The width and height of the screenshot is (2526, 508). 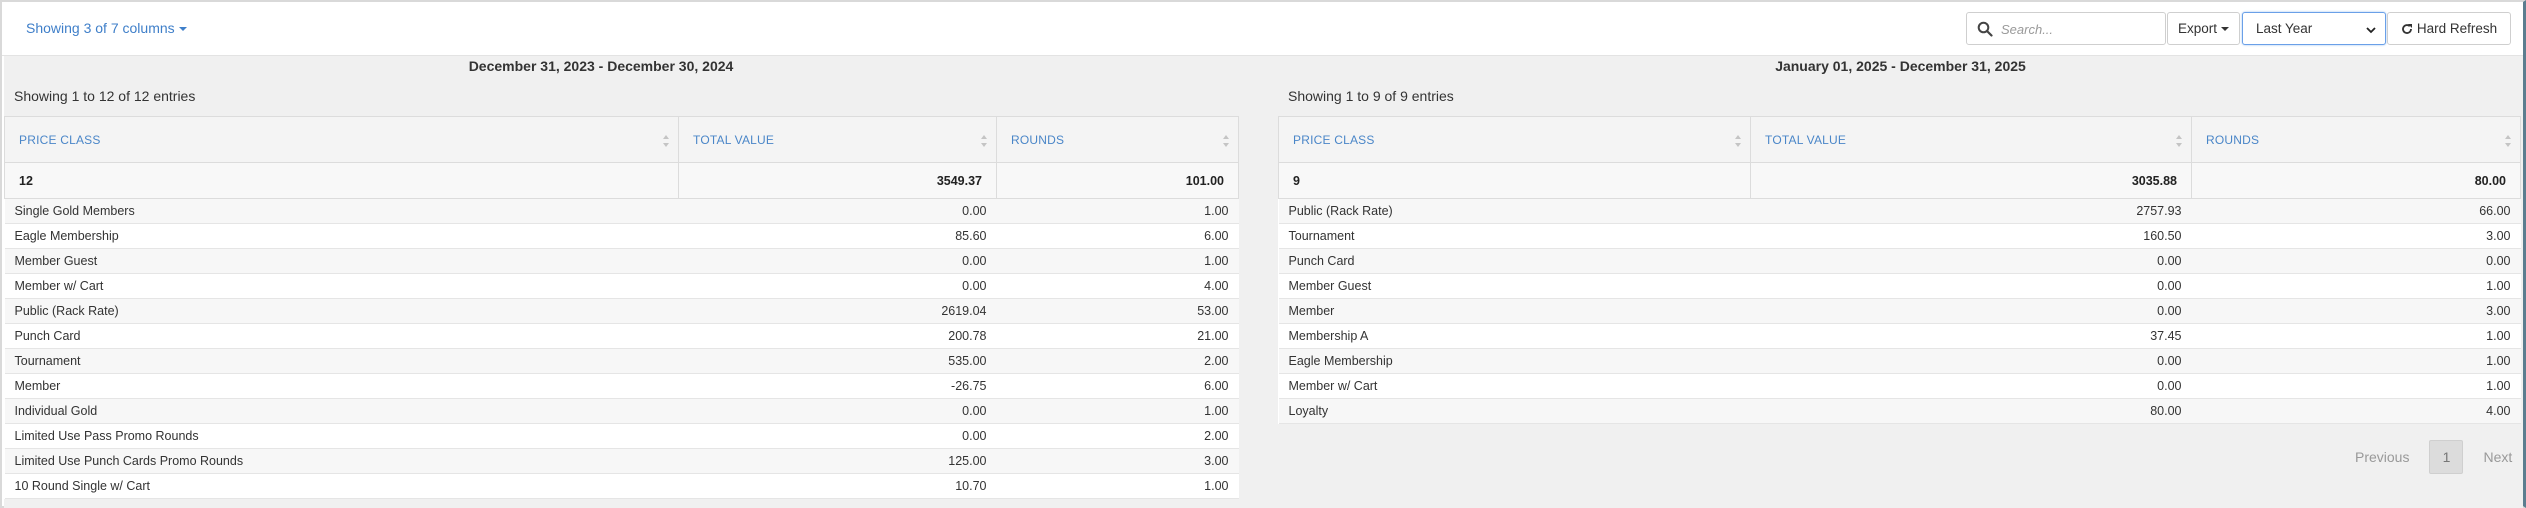 What do you see at coordinates (1971, 411) in the screenshot?
I see `total-value-cell: 80.00` at bounding box center [1971, 411].